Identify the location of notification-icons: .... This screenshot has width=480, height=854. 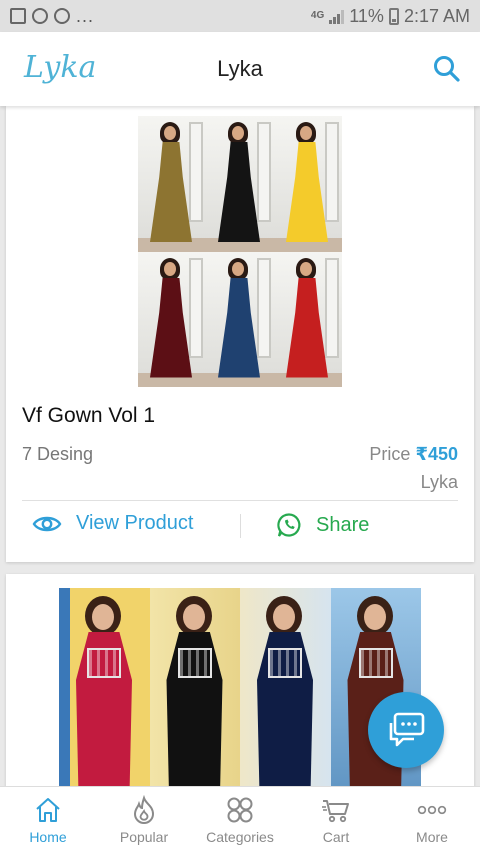
(52, 16).